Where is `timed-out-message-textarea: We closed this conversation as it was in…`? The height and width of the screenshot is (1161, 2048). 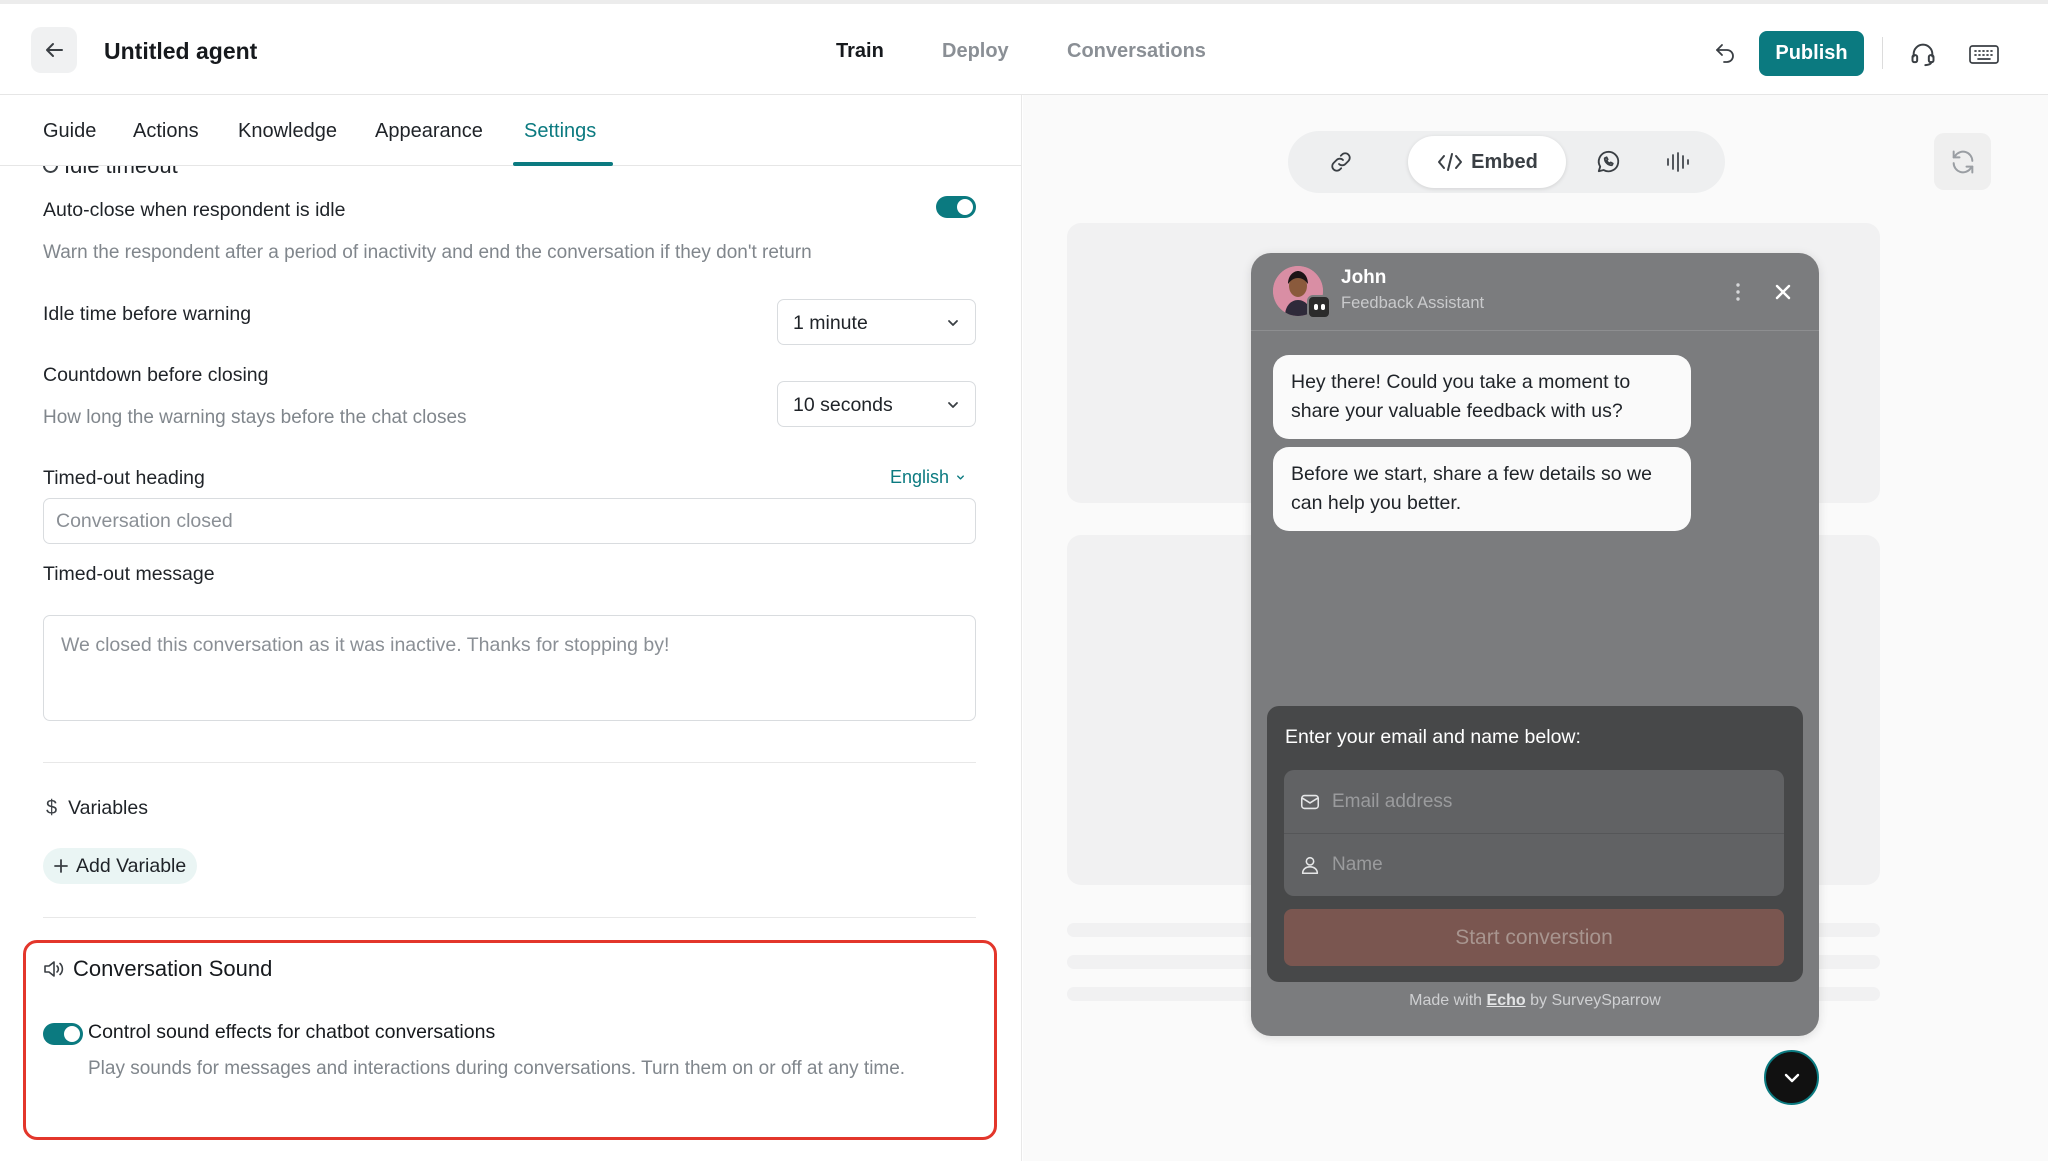
timed-out-message-textarea: We closed this conversation as it was in… is located at coordinates (509, 668).